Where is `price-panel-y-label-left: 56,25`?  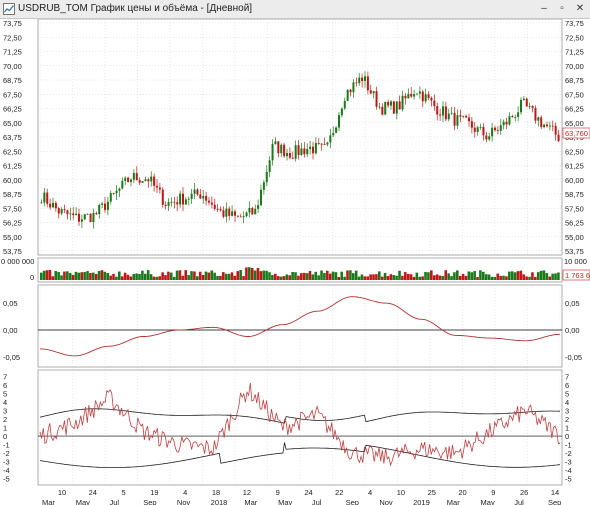
price-panel-y-label-left: 56,25 is located at coordinates (12, 223).